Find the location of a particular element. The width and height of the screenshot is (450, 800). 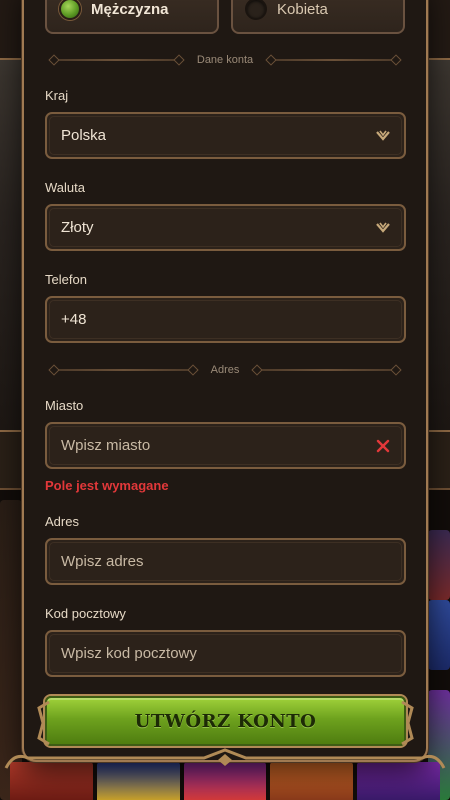

create-account-label: UTWÓRZ KONTO is located at coordinates (225, 721).